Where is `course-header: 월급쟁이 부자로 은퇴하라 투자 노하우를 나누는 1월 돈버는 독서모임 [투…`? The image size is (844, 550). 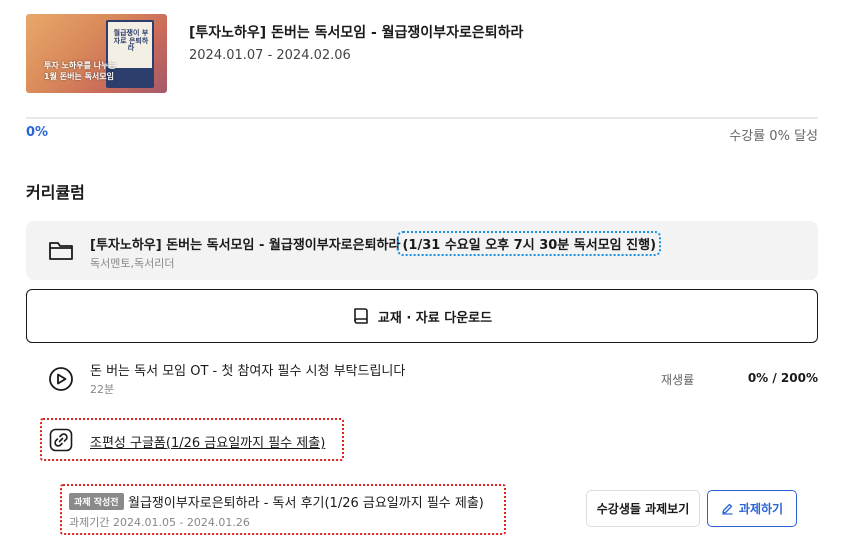
course-header: 월급쟁이 부자로 은퇴하라 투자 노하우를 나누는 1월 돈버는 독서모임 [투… is located at coordinates (422, 54).